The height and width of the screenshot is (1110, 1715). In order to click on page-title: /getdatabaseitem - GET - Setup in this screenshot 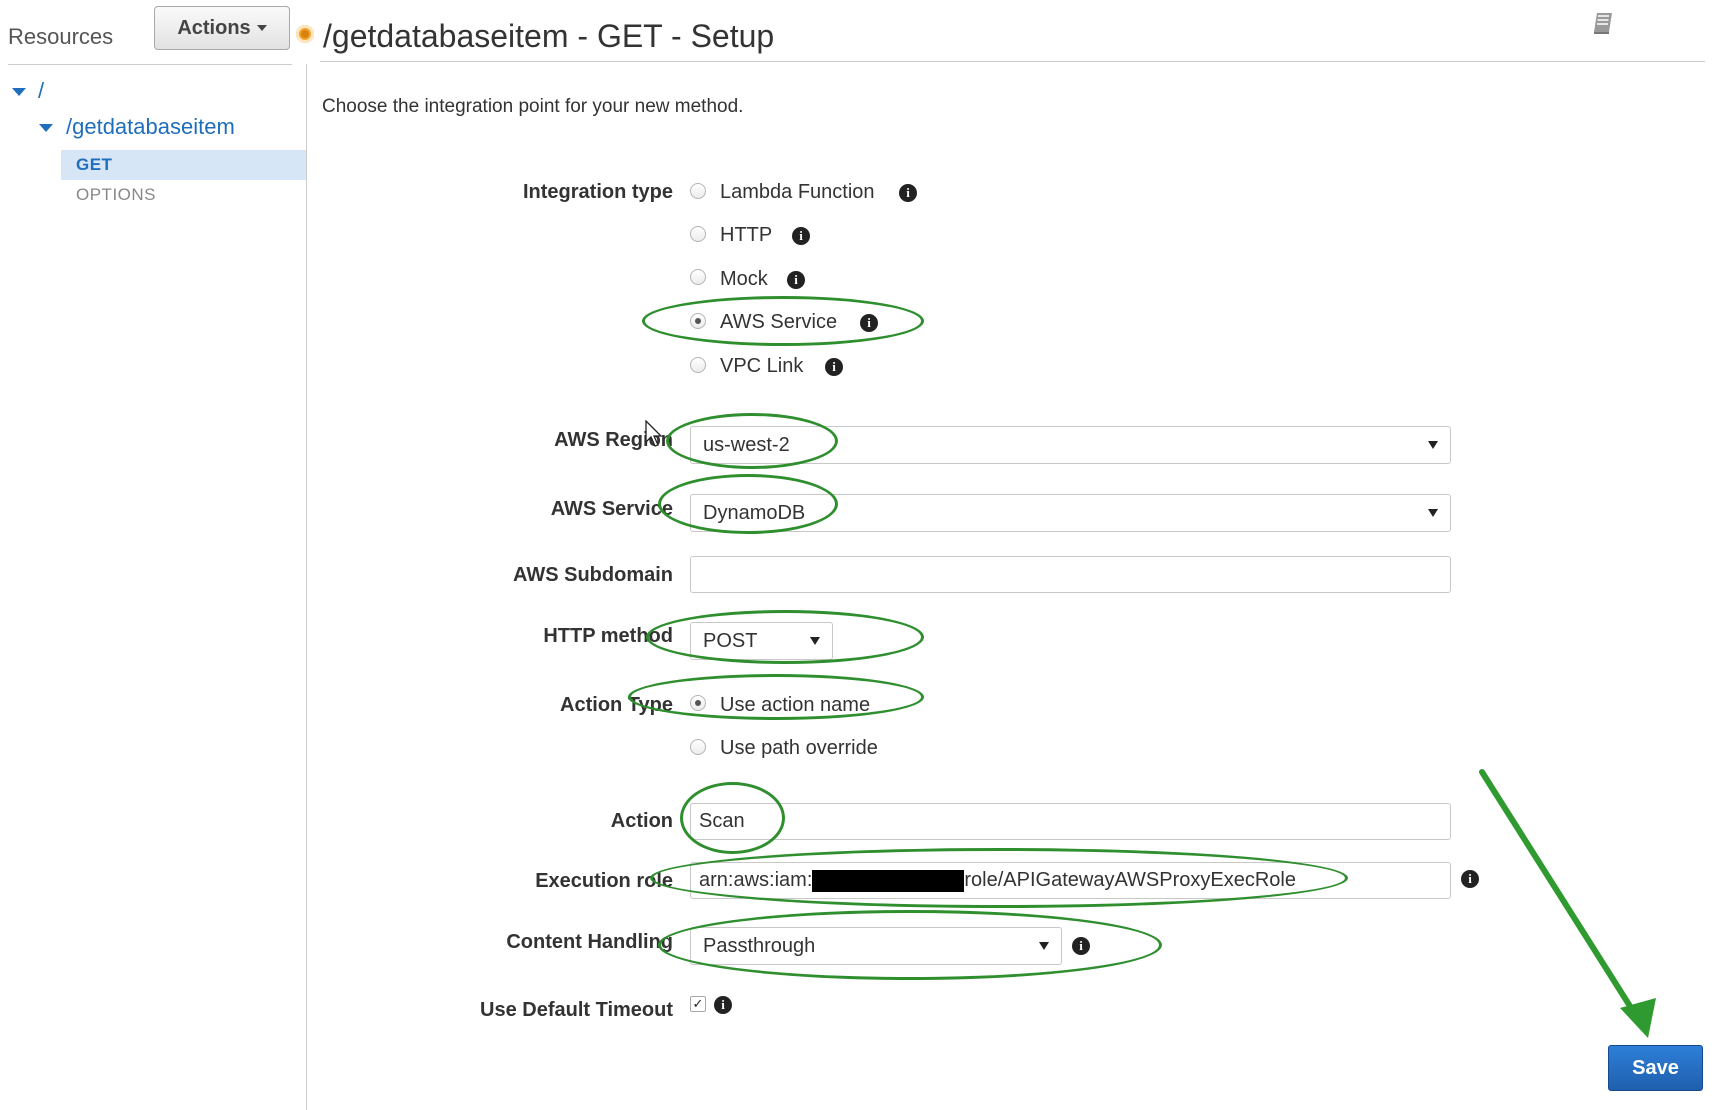, I will do `click(549, 36)`.